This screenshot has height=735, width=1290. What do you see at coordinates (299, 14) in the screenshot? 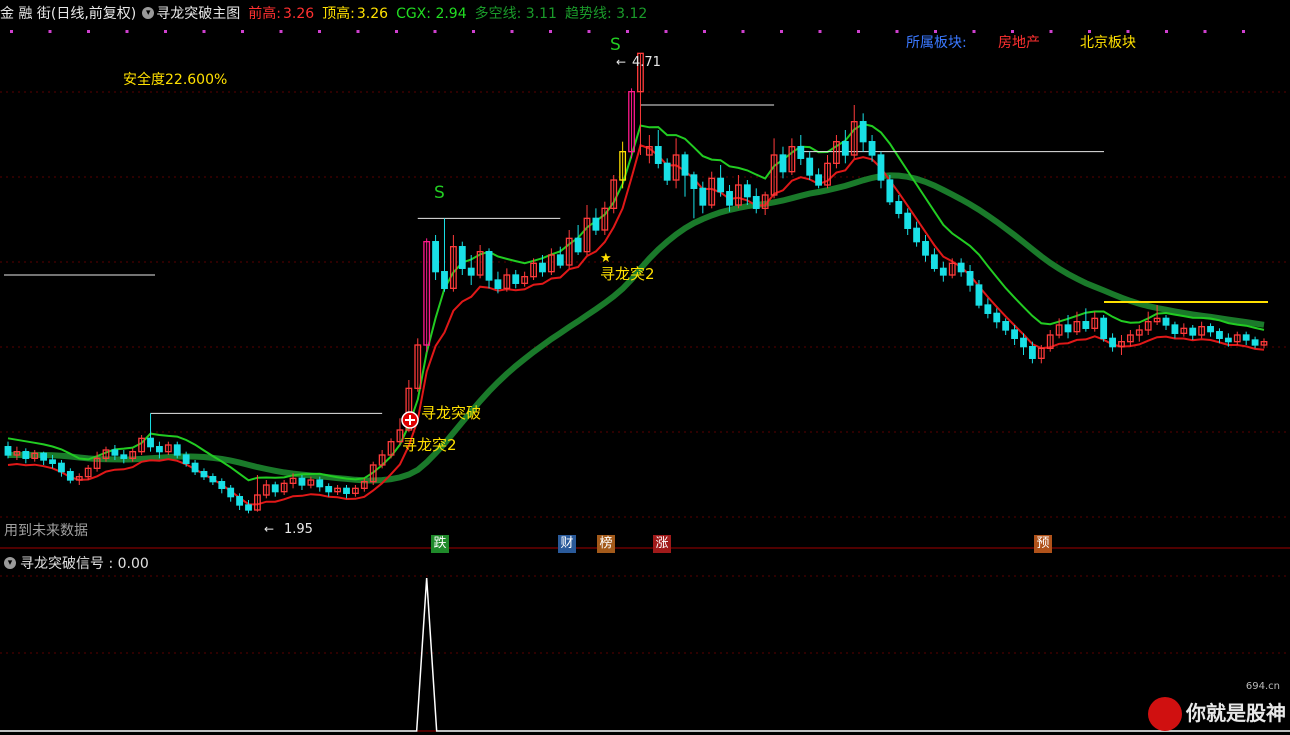
I see `prev-high-value: 3.26` at bounding box center [299, 14].